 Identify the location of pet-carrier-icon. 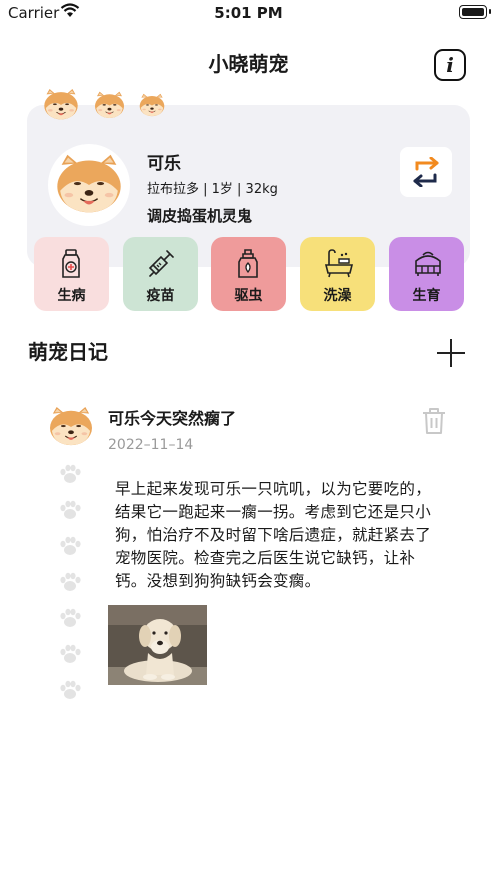
(428, 263).